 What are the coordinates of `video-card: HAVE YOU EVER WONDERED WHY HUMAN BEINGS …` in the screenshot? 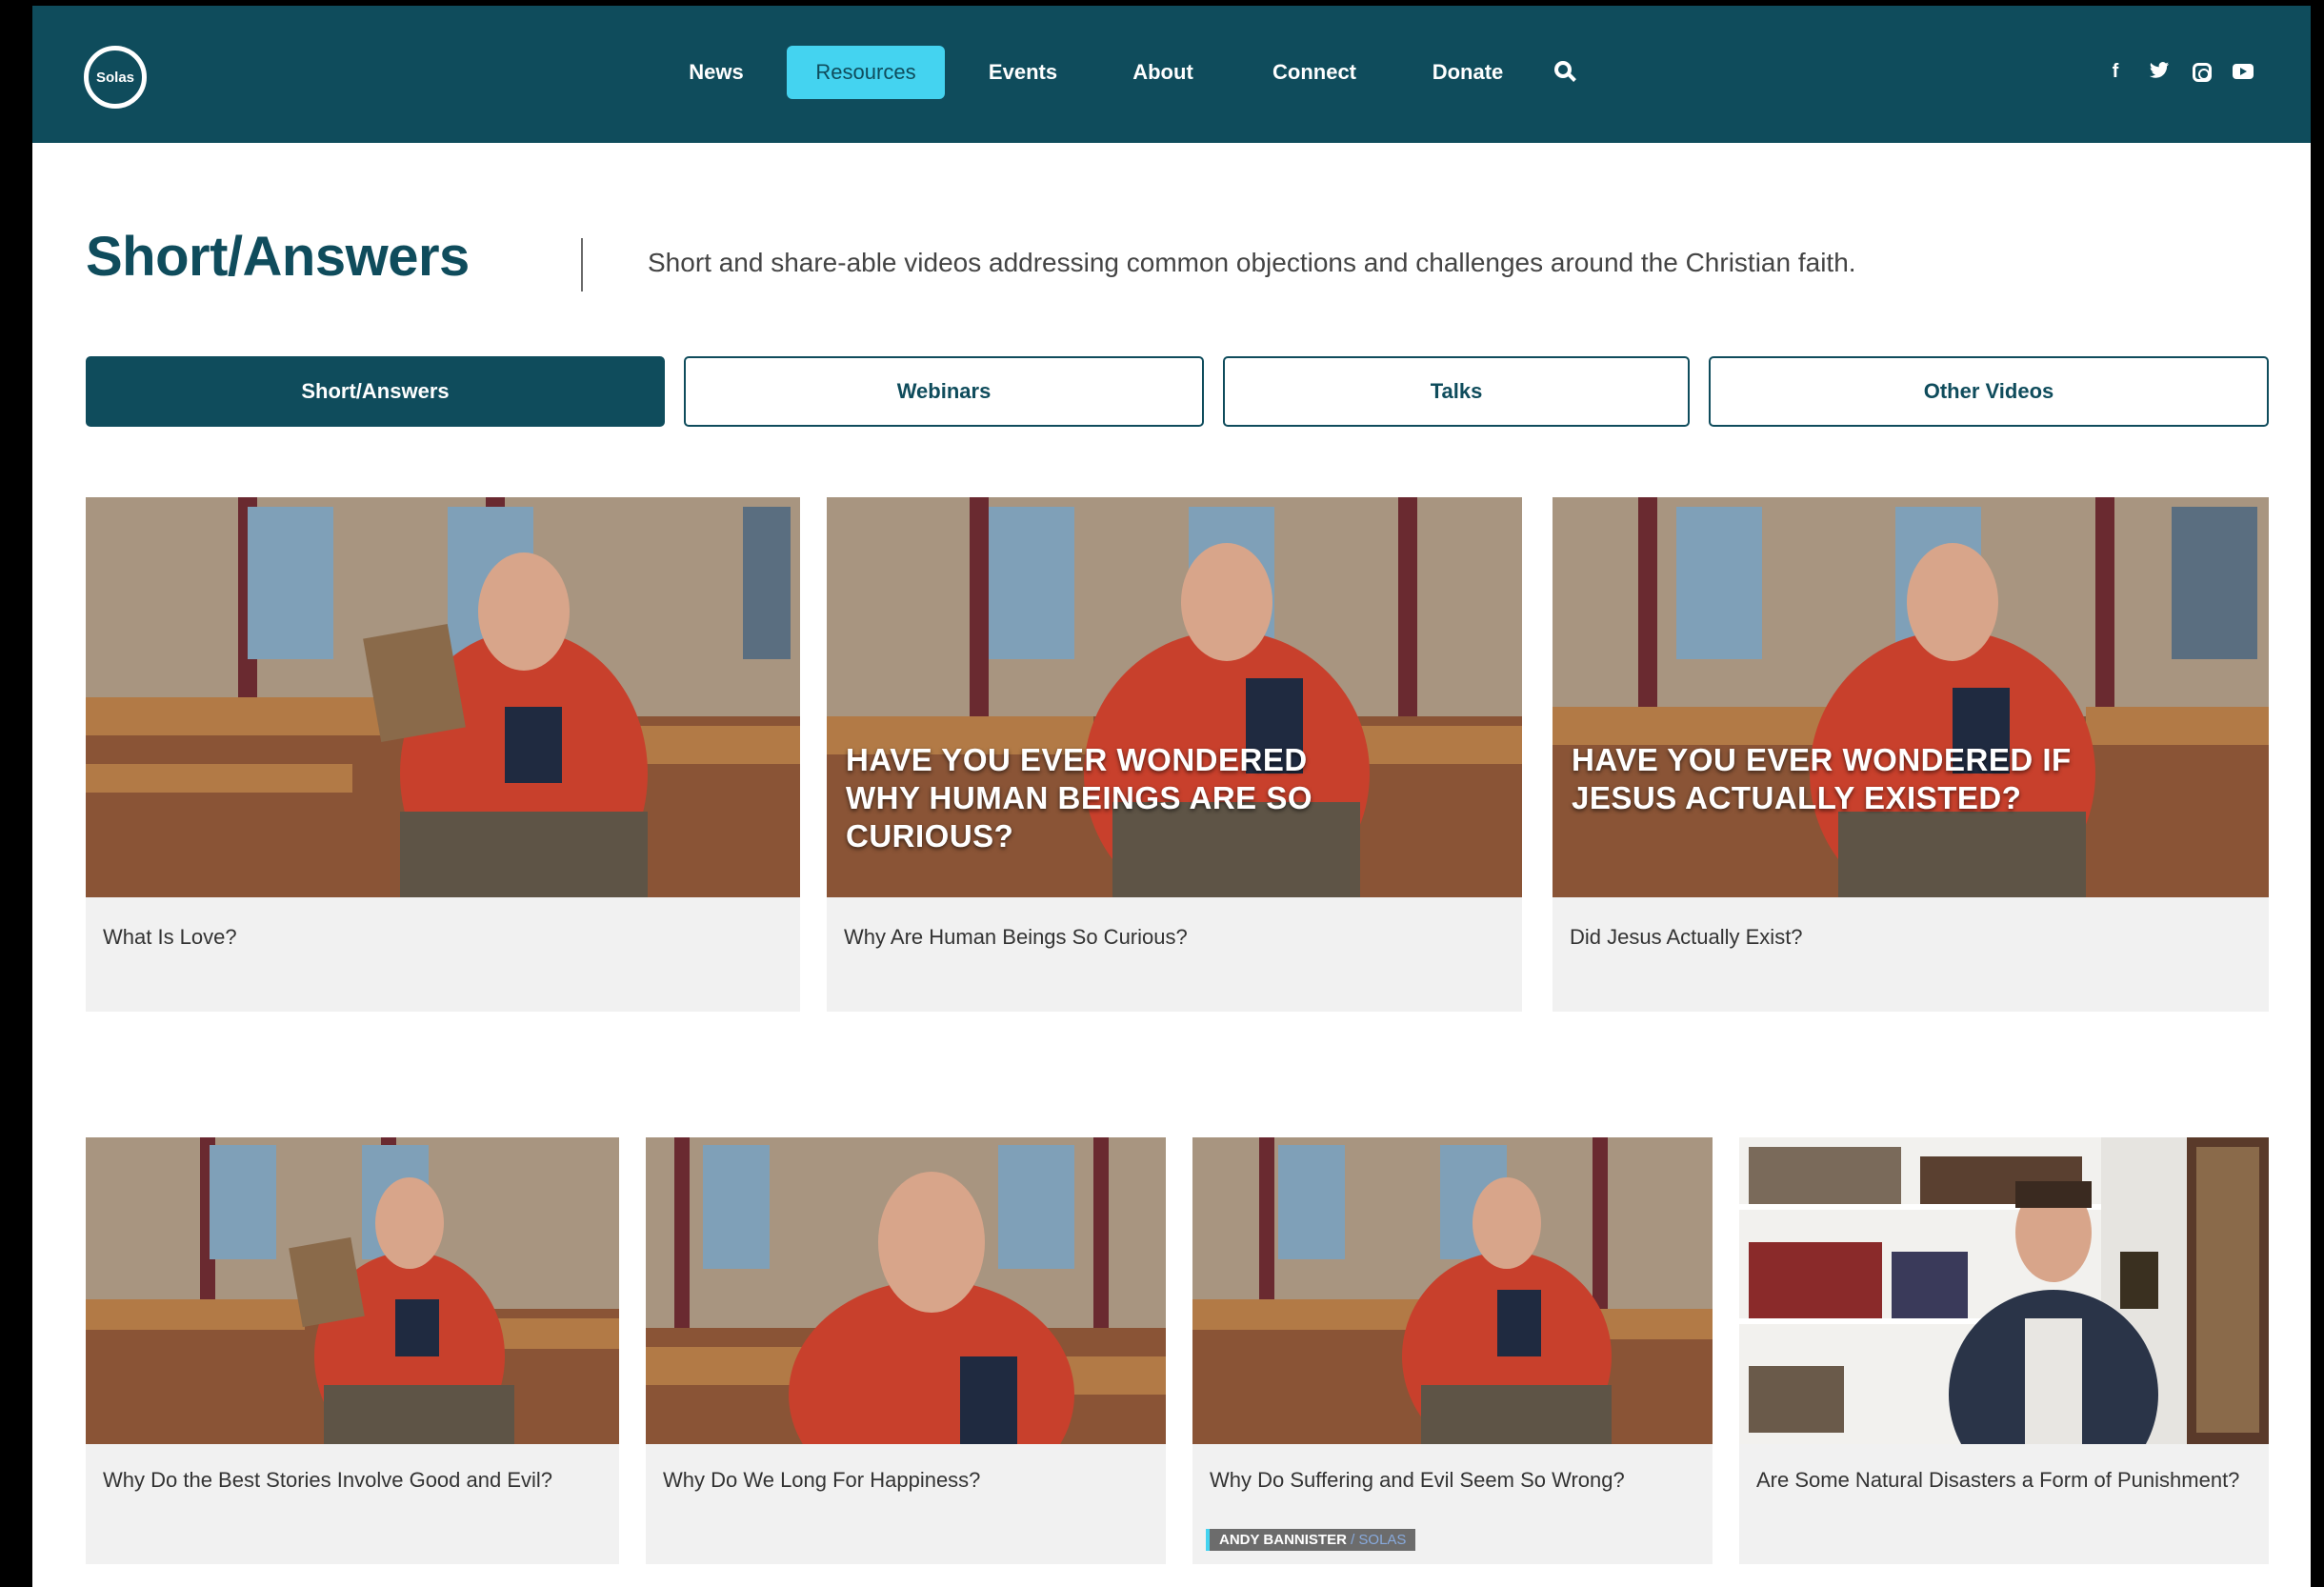 It's located at (1174, 755).